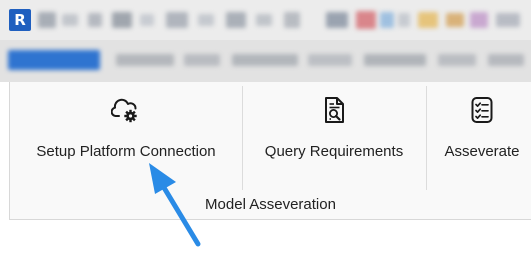 This screenshot has width=531, height=256. What do you see at coordinates (334, 131) in the screenshot?
I see `query-requirements-button: Query Requirements` at bounding box center [334, 131].